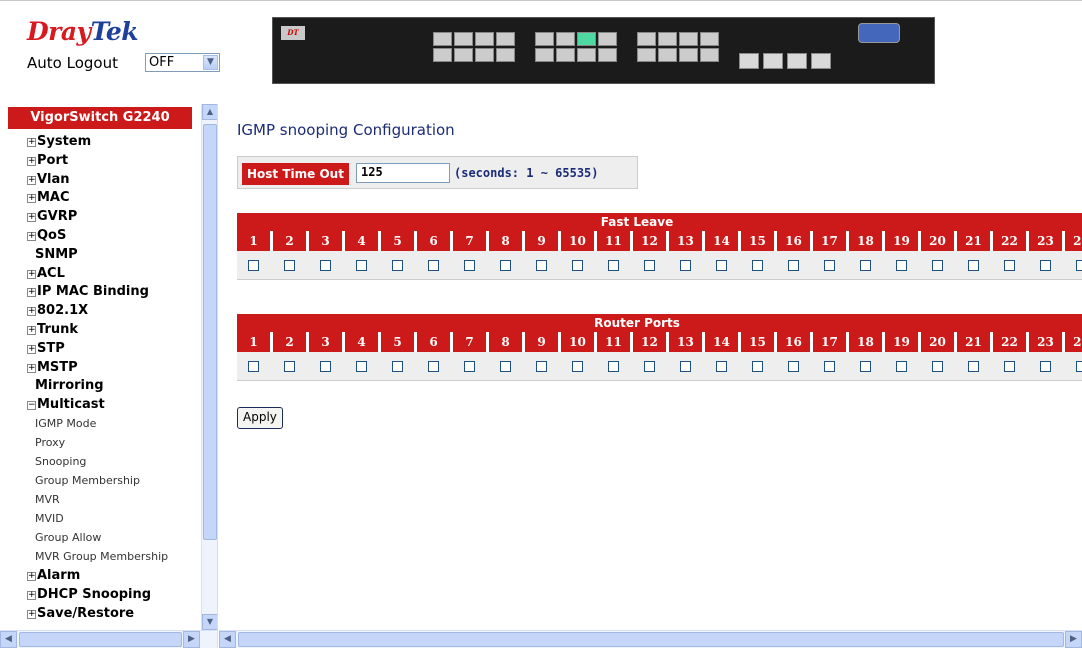 The image size is (1082, 652). Describe the element at coordinates (97, 423) in the screenshot. I see `sidebar-subitem: IGMP Mode` at that location.